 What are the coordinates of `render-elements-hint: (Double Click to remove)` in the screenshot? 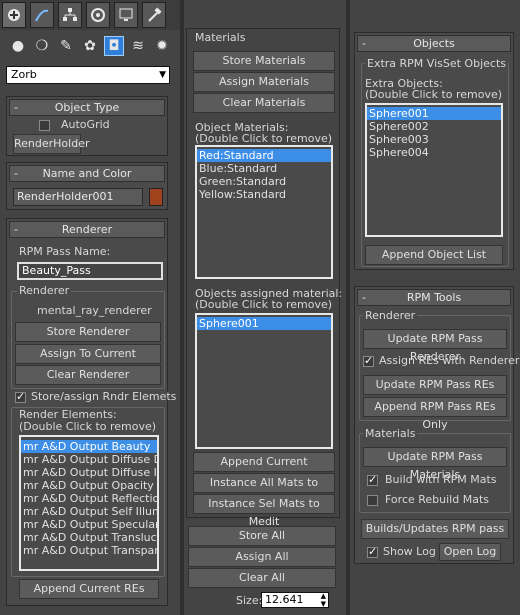 It's located at (88, 426).